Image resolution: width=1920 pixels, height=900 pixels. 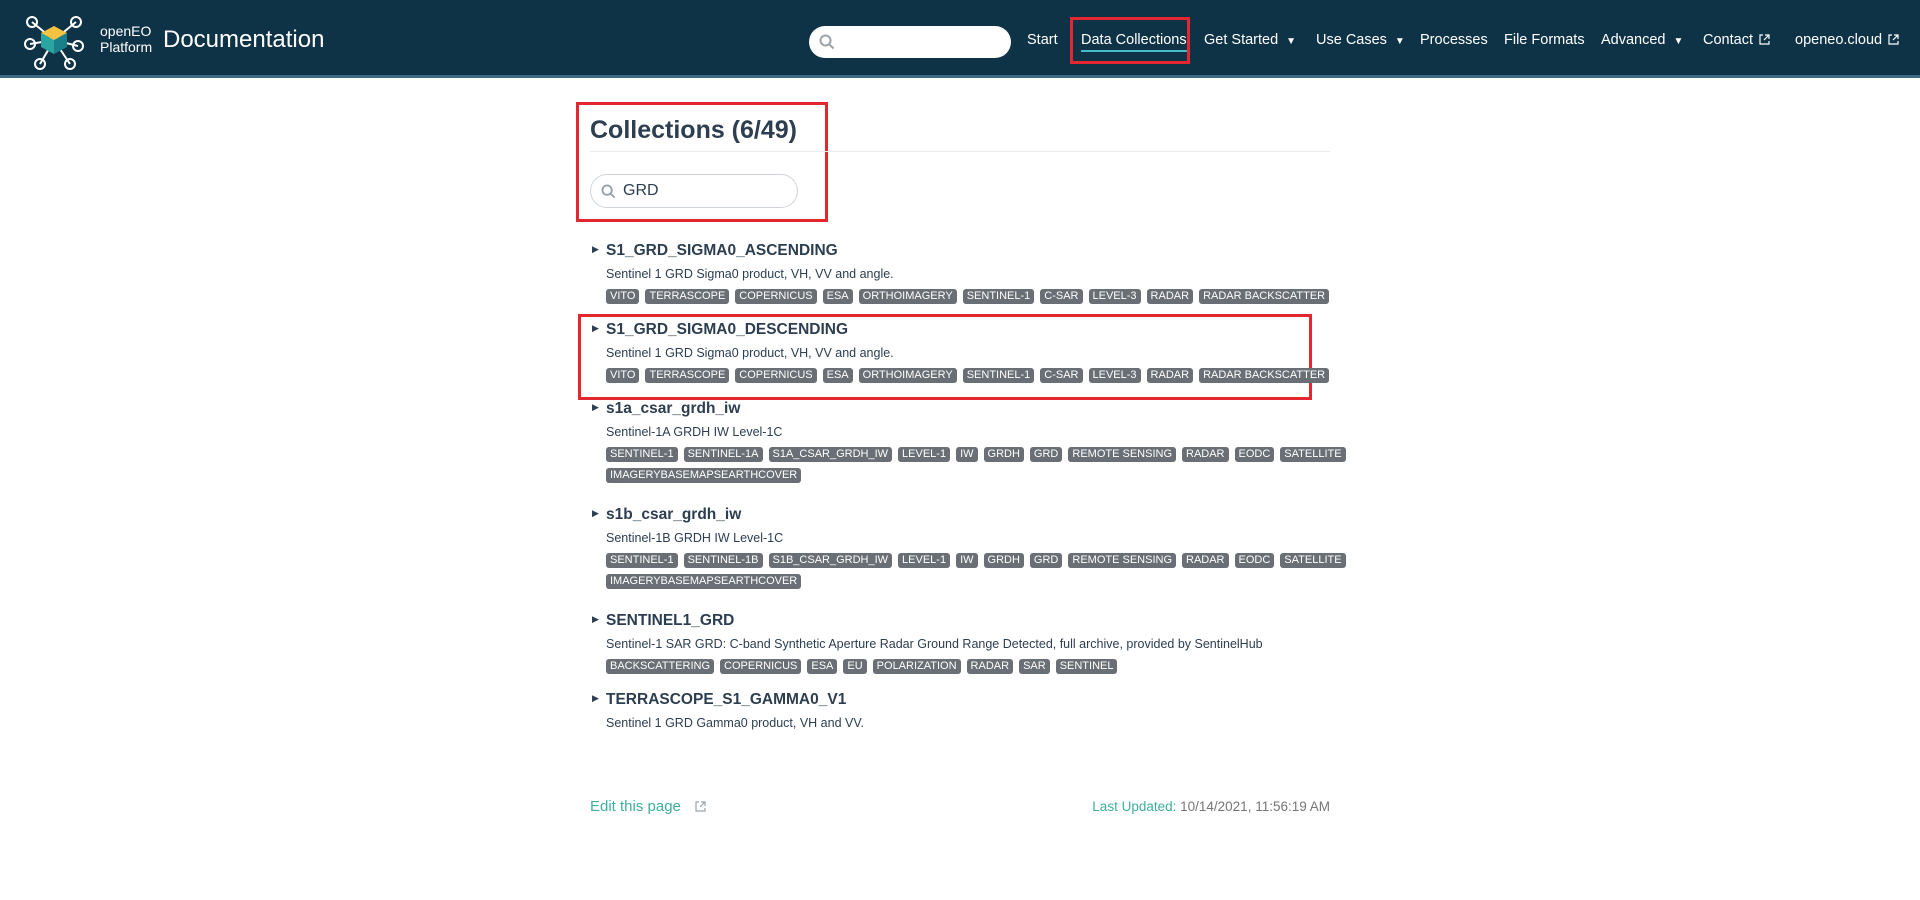 What do you see at coordinates (970, 622) in the screenshot?
I see `collection-header: ▶ SENTINEL1_GRD` at bounding box center [970, 622].